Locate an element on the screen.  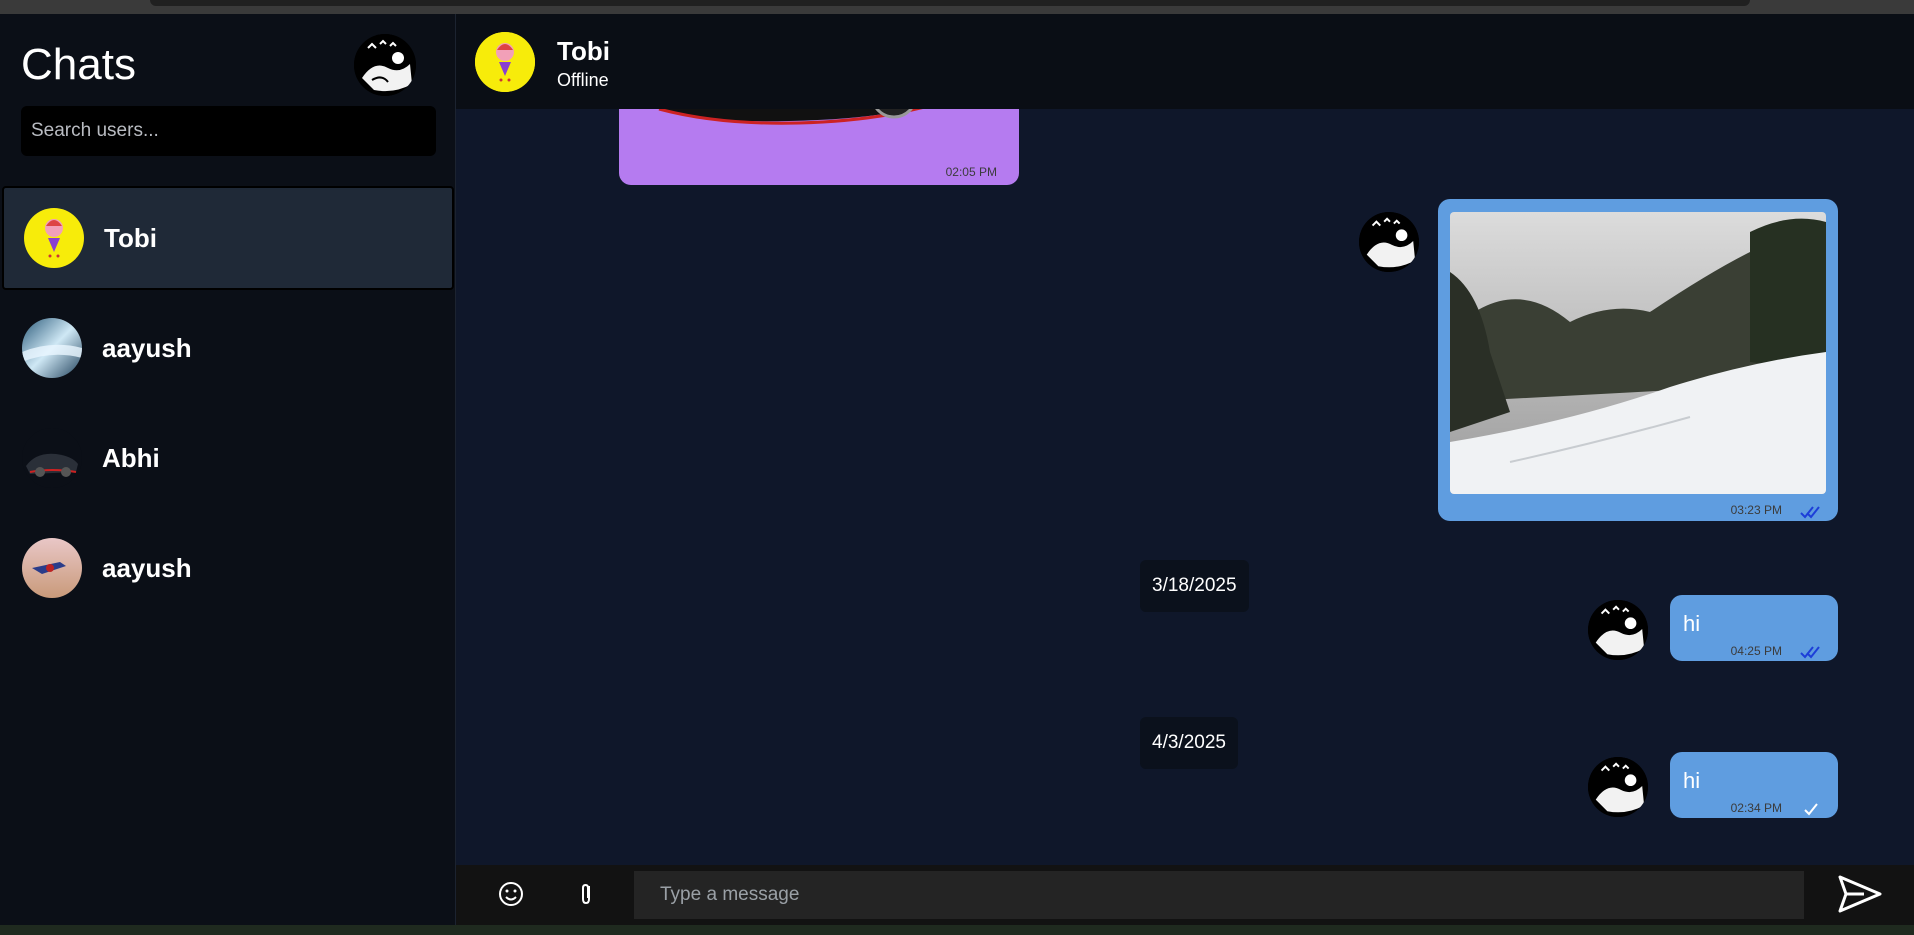
chat-header: Tobi Offline is located at coordinates (1185, 61).